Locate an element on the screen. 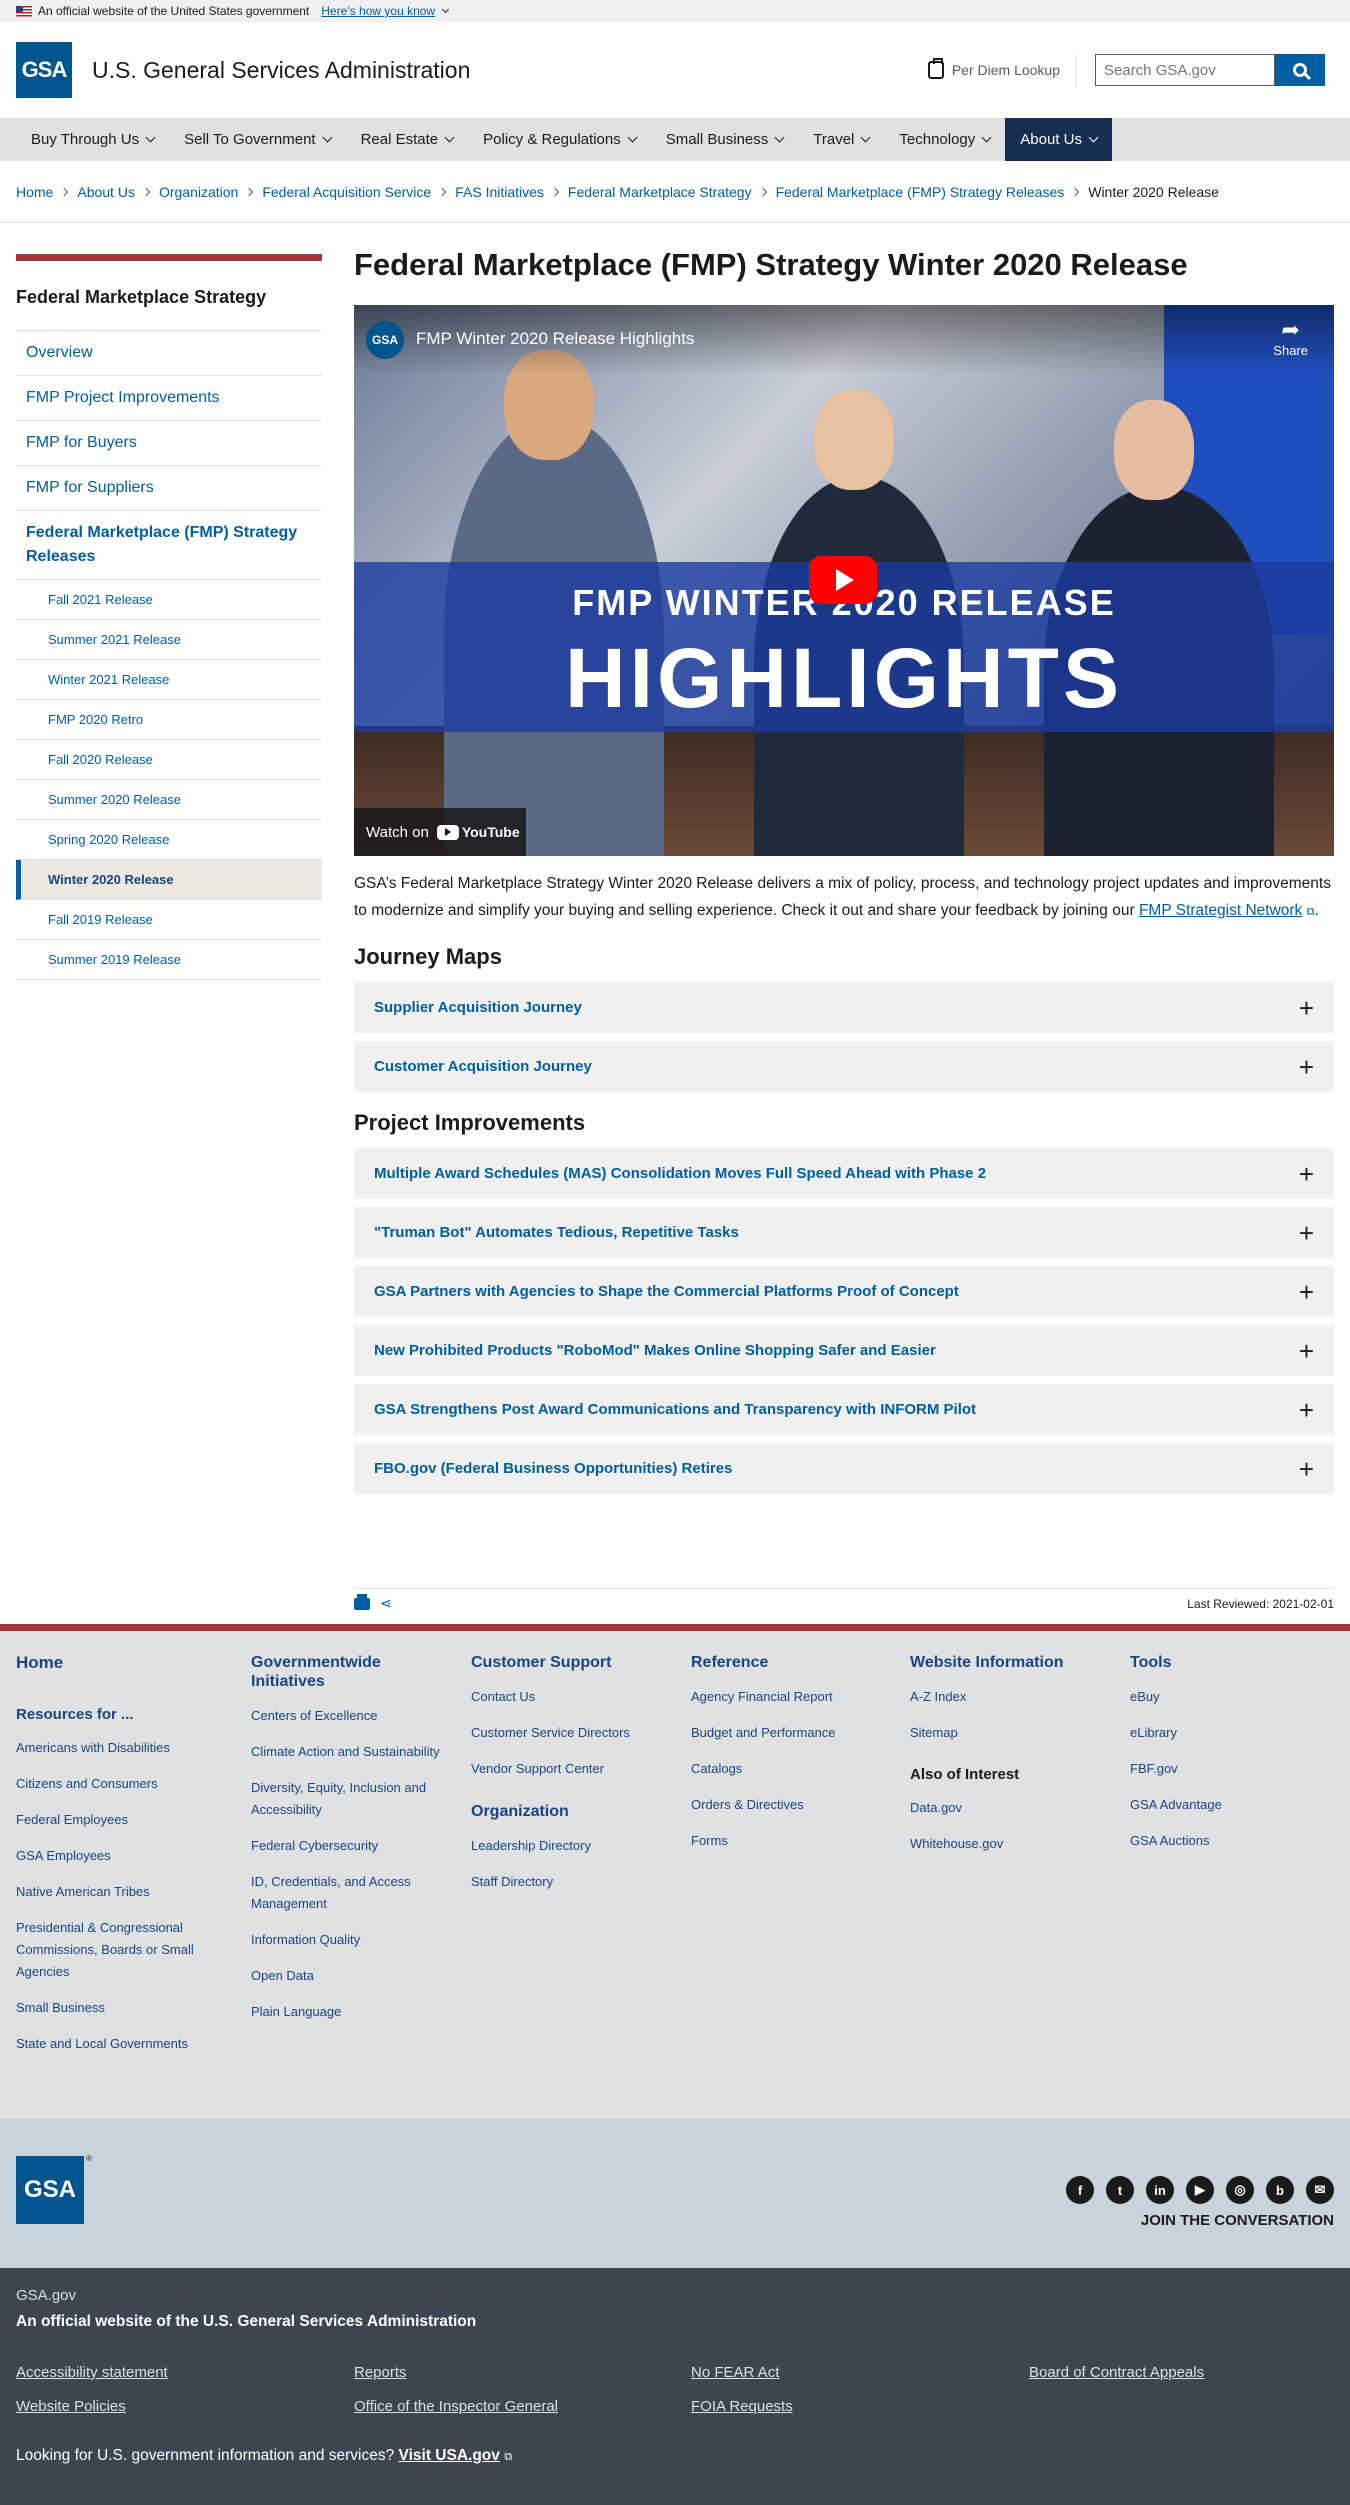  footer-gsa-logo: GSA is located at coordinates (50, 2190).